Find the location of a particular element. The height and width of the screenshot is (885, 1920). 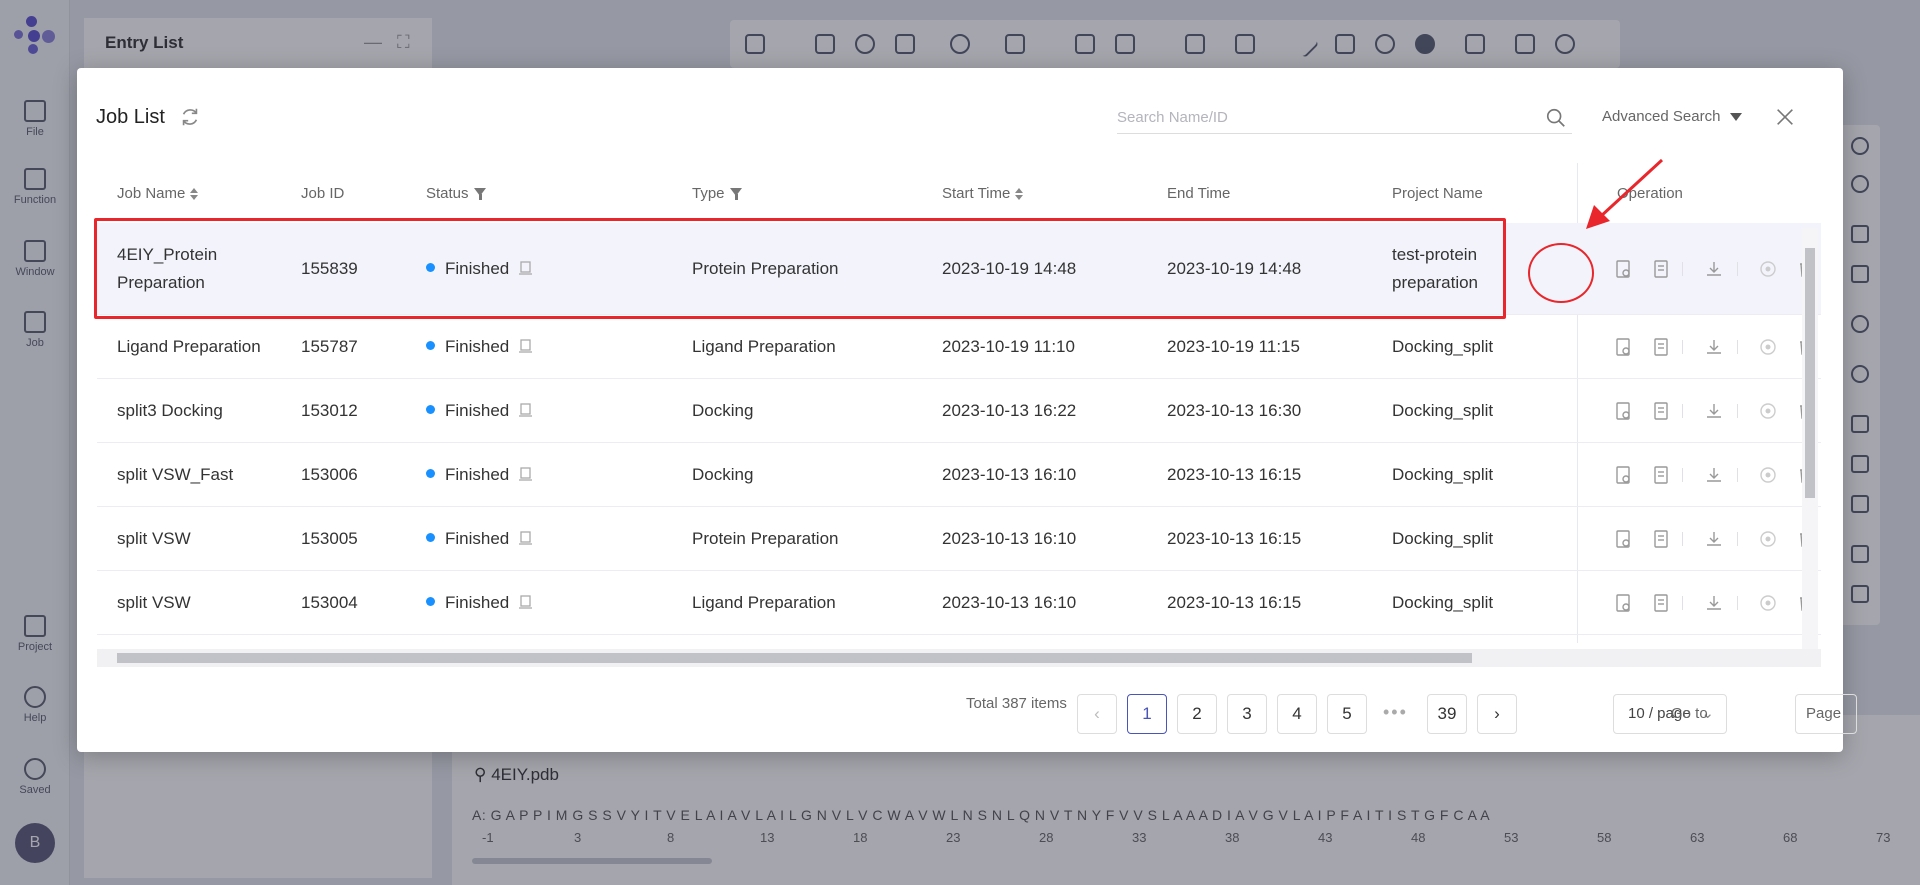

page-button-2: 2 is located at coordinates (1197, 714).